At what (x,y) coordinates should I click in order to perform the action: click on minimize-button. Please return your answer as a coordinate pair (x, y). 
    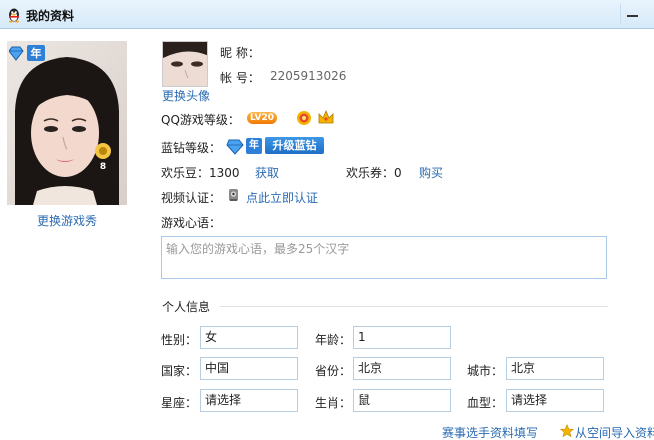
    Looking at the image, I should click on (632, 14).